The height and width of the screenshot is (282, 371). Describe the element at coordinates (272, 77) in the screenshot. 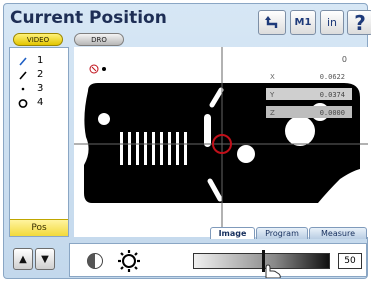

I see `x-axis-label: X` at that location.